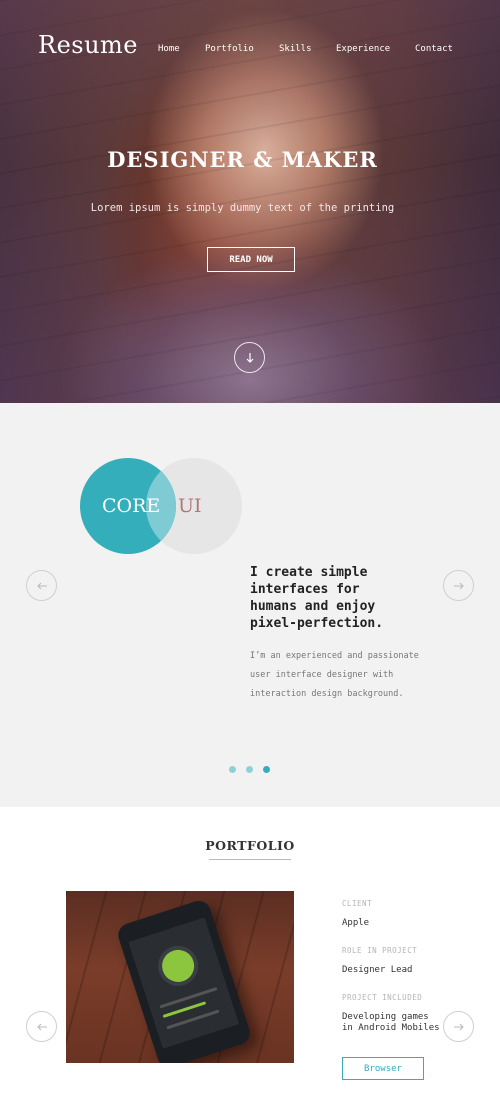  I want to click on title-underline, so click(250, 859).